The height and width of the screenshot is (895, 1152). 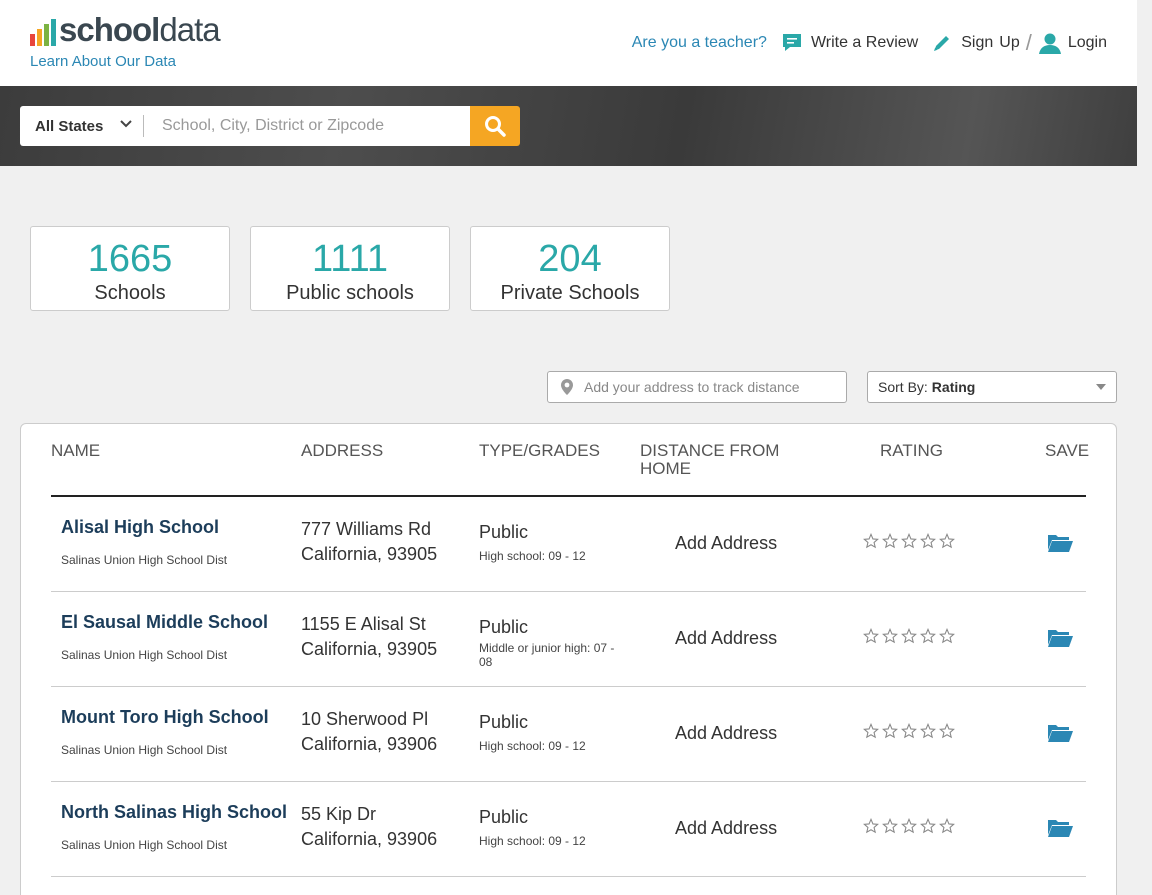 What do you see at coordinates (1087, 42) in the screenshot?
I see `login-label: Login` at bounding box center [1087, 42].